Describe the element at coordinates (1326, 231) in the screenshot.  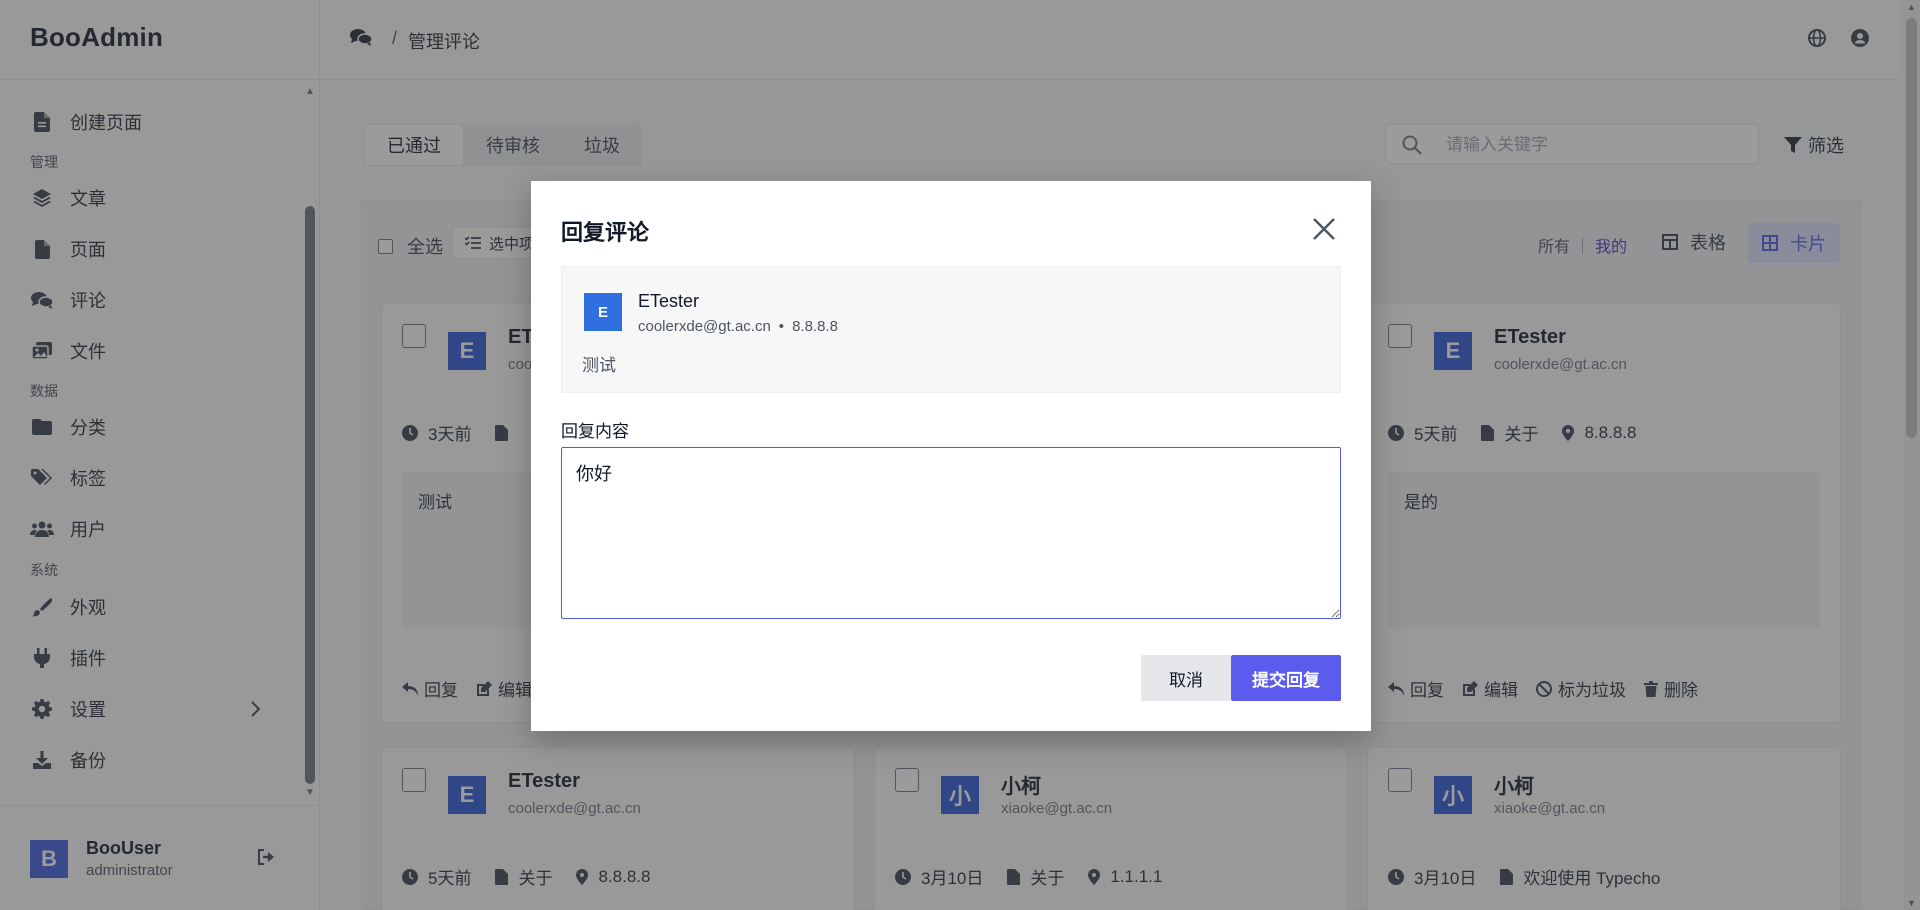
I see `close-icon` at that location.